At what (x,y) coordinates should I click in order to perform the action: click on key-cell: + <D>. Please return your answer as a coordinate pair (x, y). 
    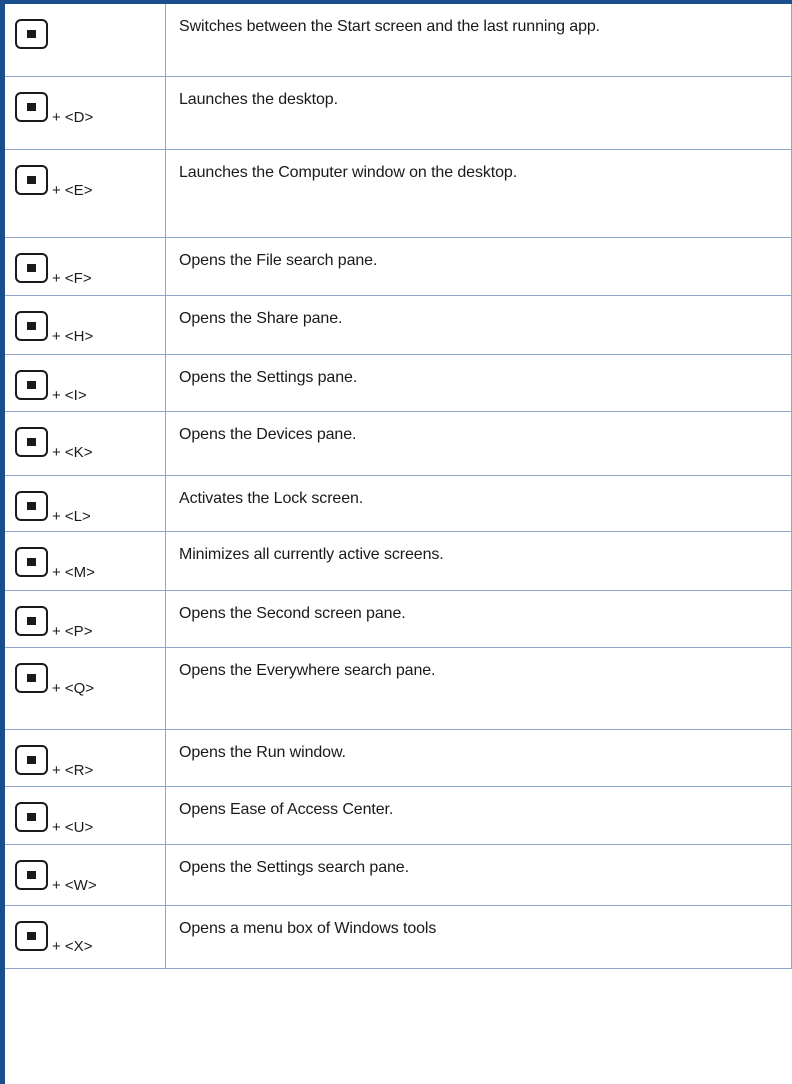
    Looking at the image, I should click on (85, 113).